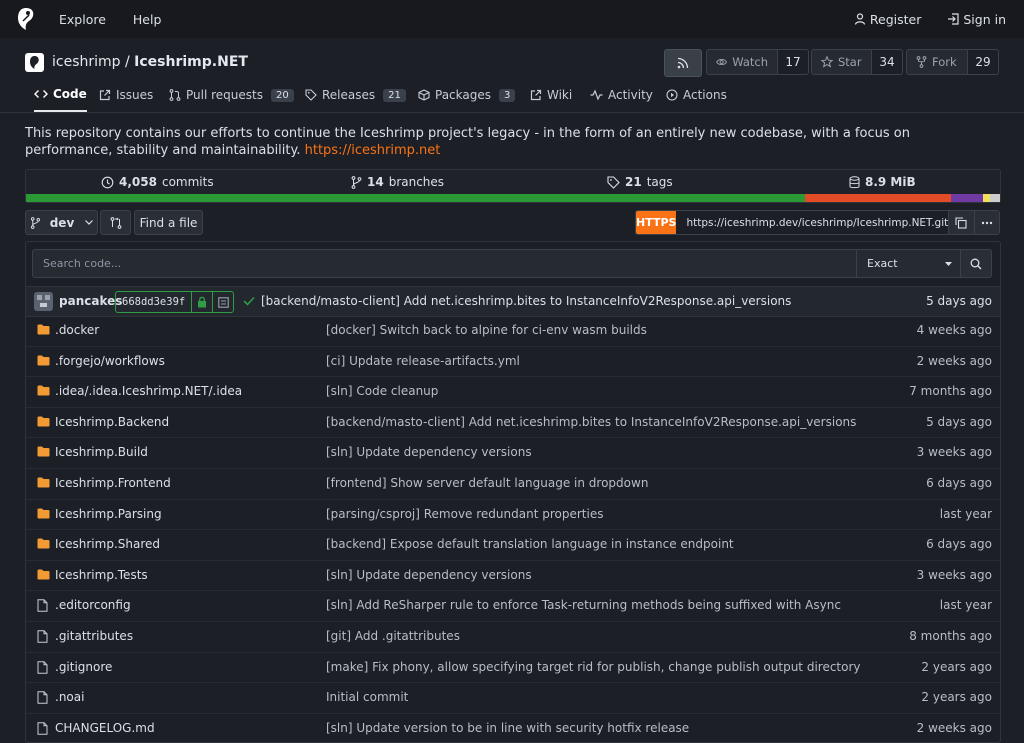 Image resolution: width=1024 pixels, height=743 pixels. Describe the element at coordinates (101, 452) in the screenshot. I see `file-name: Iceshrimp.Build` at that location.